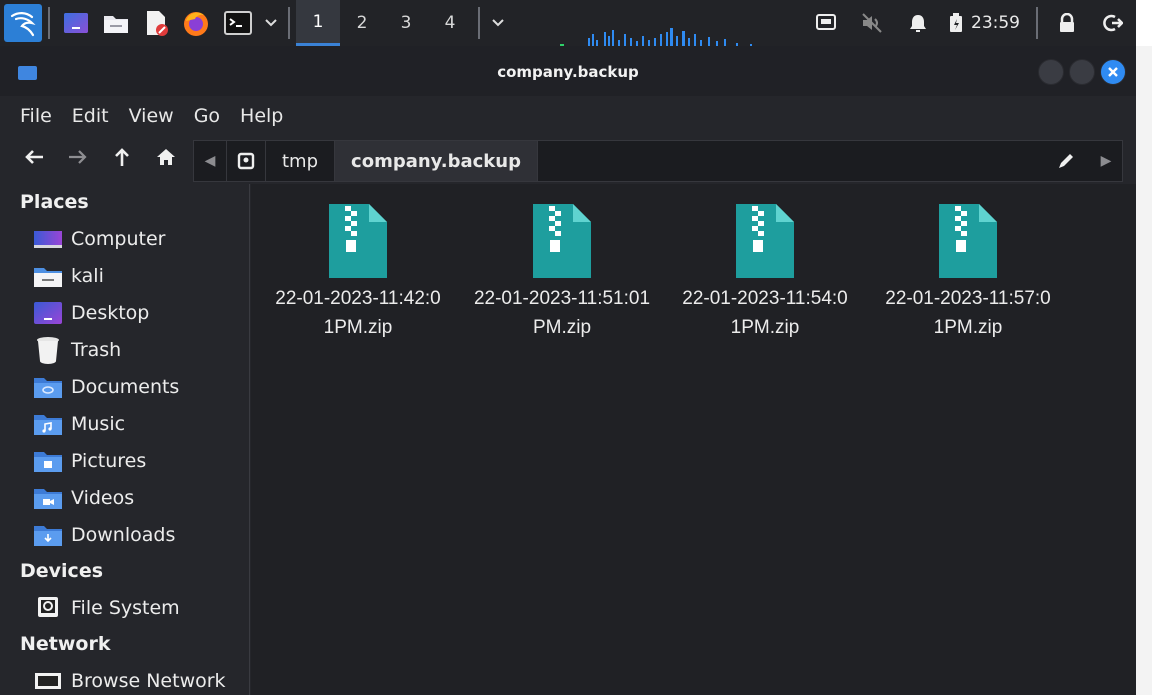 The height and width of the screenshot is (695, 1152). Describe the element at coordinates (968, 298) in the screenshot. I see `file-name-line-1: 22-01-2023-11:57:0` at that location.